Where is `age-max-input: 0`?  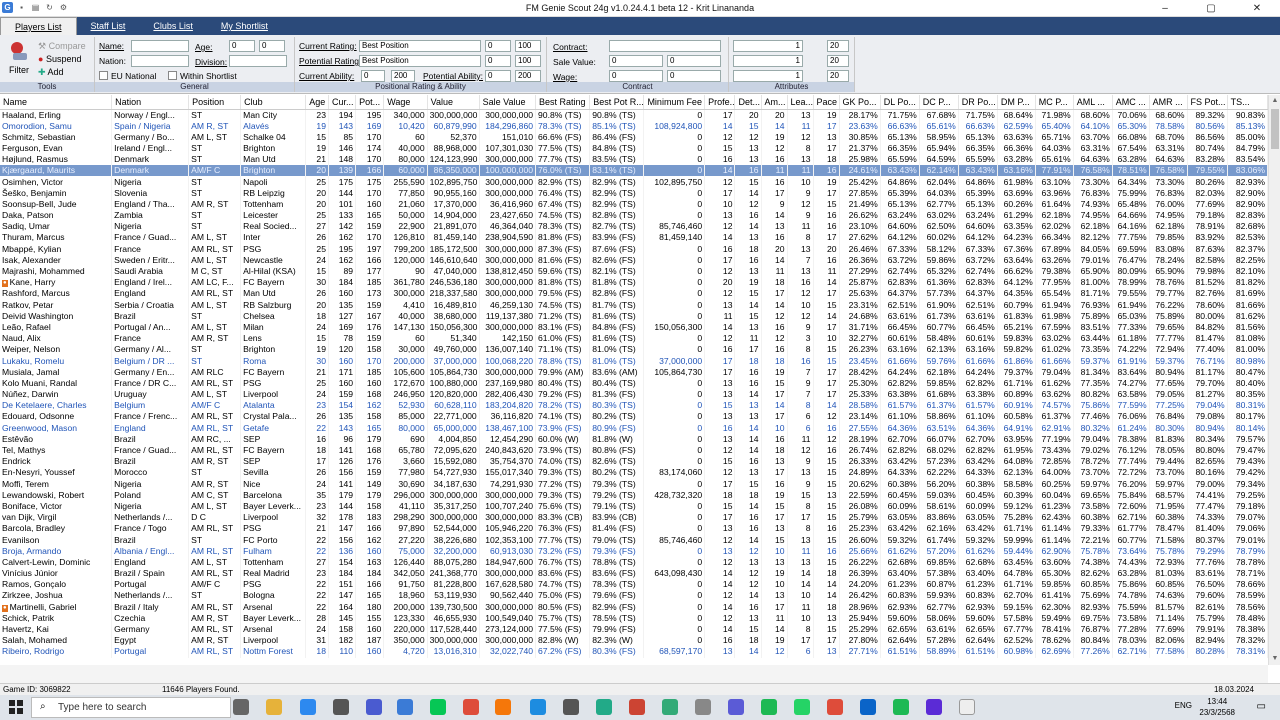 age-max-input: 0 is located at coordinates (272, 46).